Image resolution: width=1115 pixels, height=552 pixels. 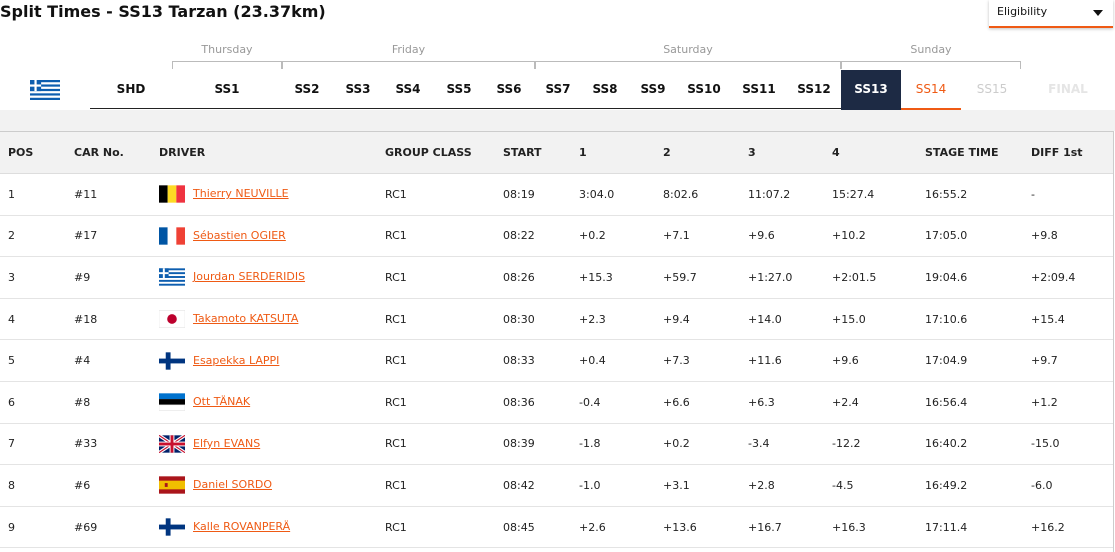 What do you see at coordinates (621, 527) in the screenshot?
I see `cell-s1: +2.6` at bounding box center [621, 527].